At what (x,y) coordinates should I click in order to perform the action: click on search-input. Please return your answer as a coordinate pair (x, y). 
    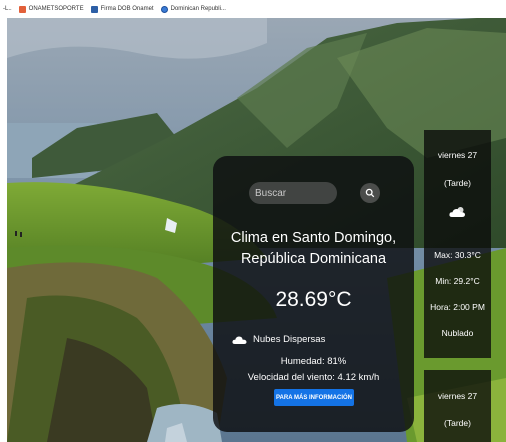
    Looking at the image, I should click on (293, 193).